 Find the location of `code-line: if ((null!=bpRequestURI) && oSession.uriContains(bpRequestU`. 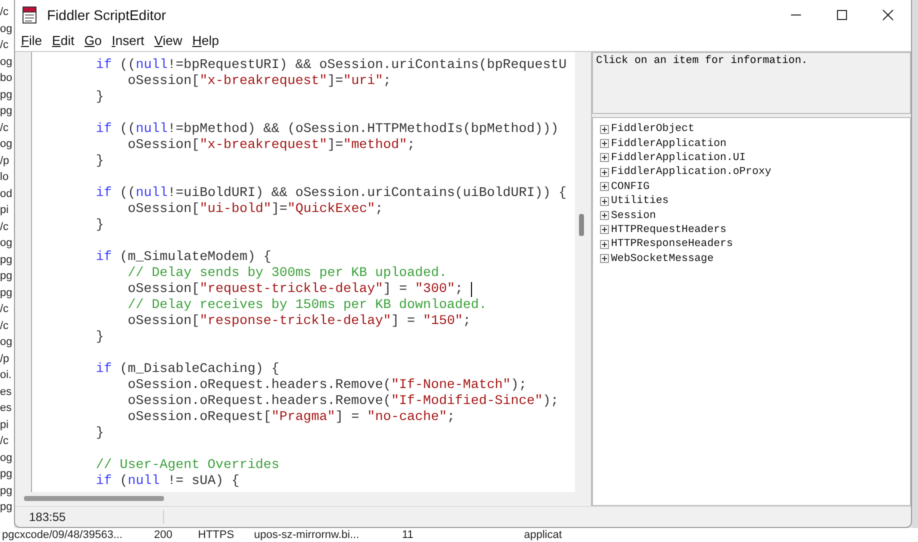

code-line: if ((null!=bpRequestURI) && oSession.uriContains(bpRequestU is located at coordinates (330, 65).